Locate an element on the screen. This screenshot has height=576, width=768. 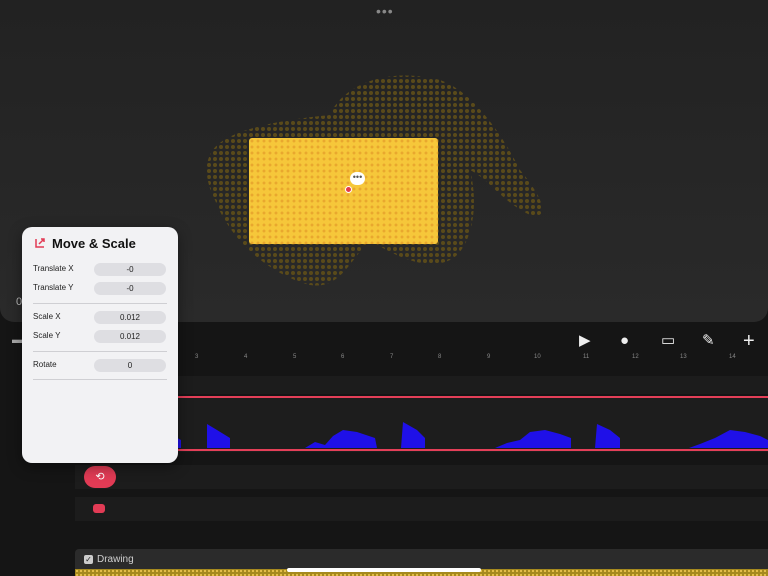
ruler-tick: 12 is located at coordinates (635, 357).